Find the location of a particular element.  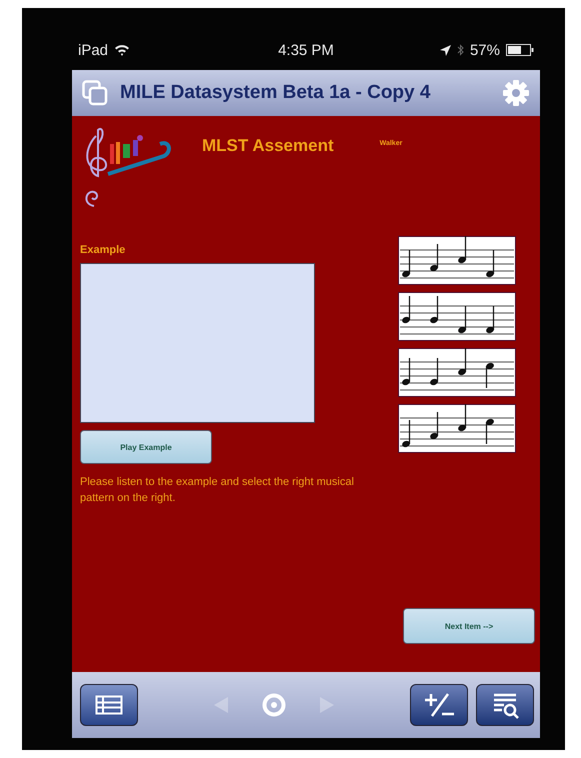

example-label: Example is located at coordinates (103, 250).